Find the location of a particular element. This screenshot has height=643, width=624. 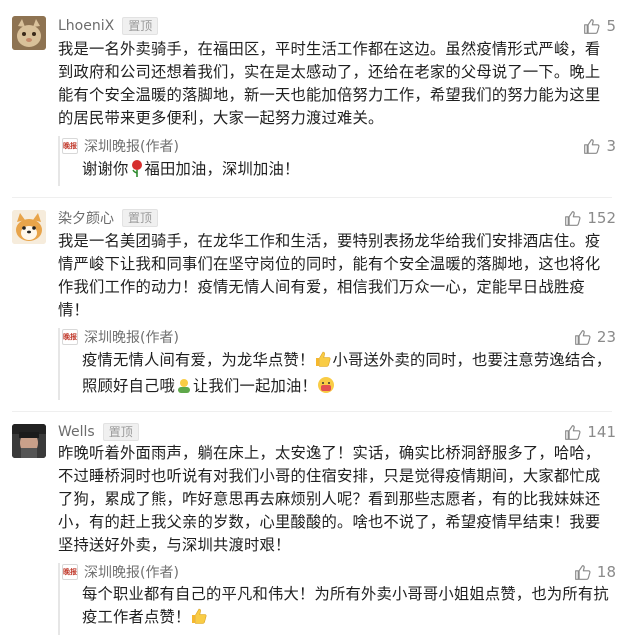

reply-text-part: 谢谢你 is located at coordinates (105, 169).